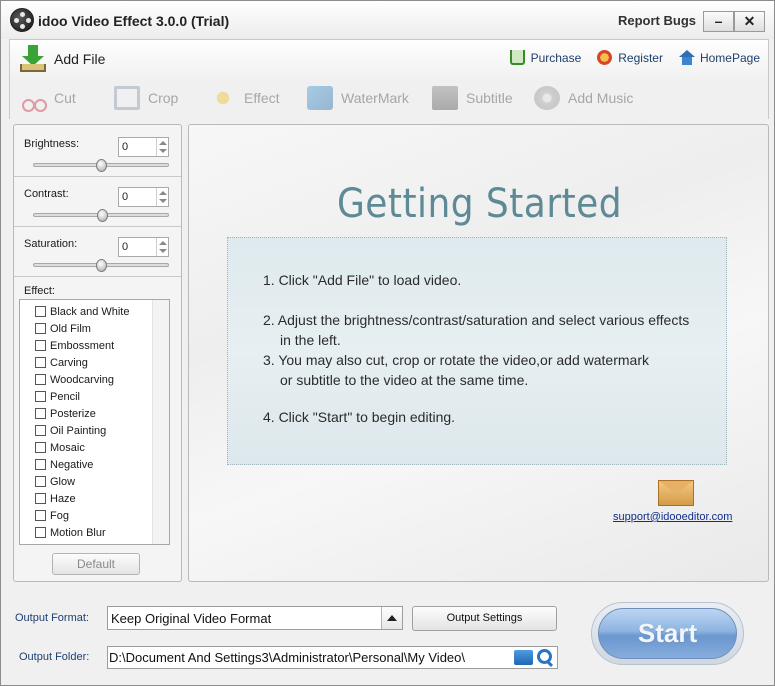  What do you see at coordinates (160, 422) in the screenshot?
I see `effect-list-scrollbar` at bounding box center [160, 422].